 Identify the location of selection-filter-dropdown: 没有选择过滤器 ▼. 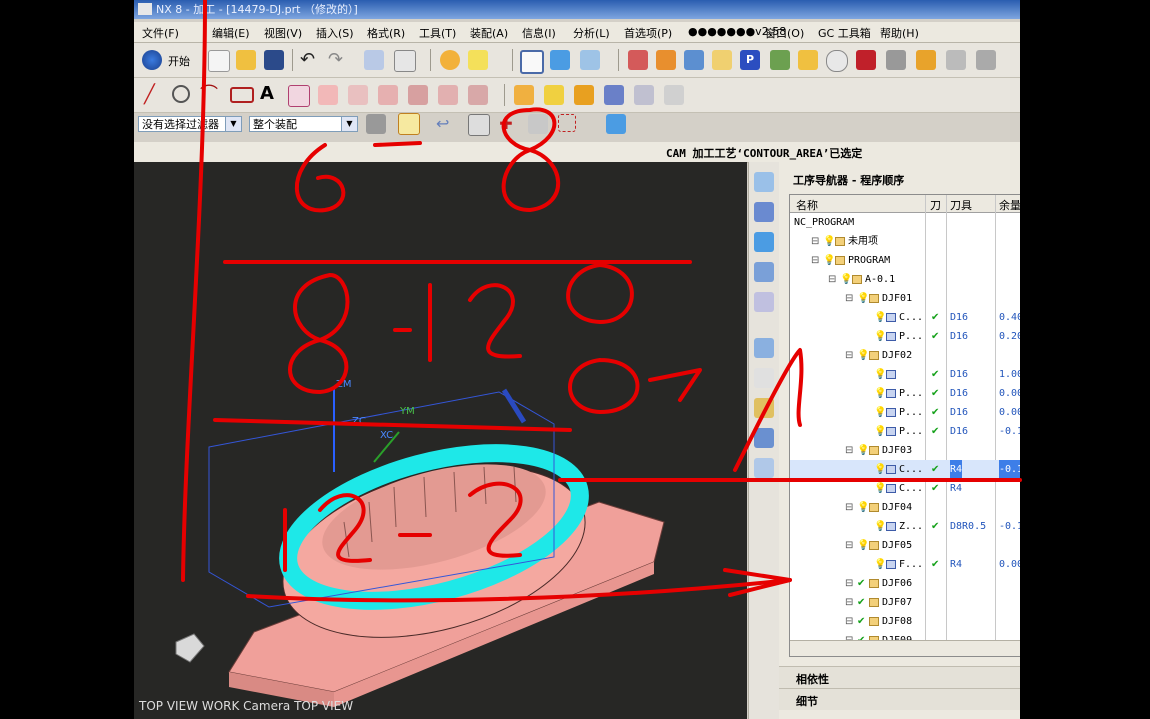
(190, 124).